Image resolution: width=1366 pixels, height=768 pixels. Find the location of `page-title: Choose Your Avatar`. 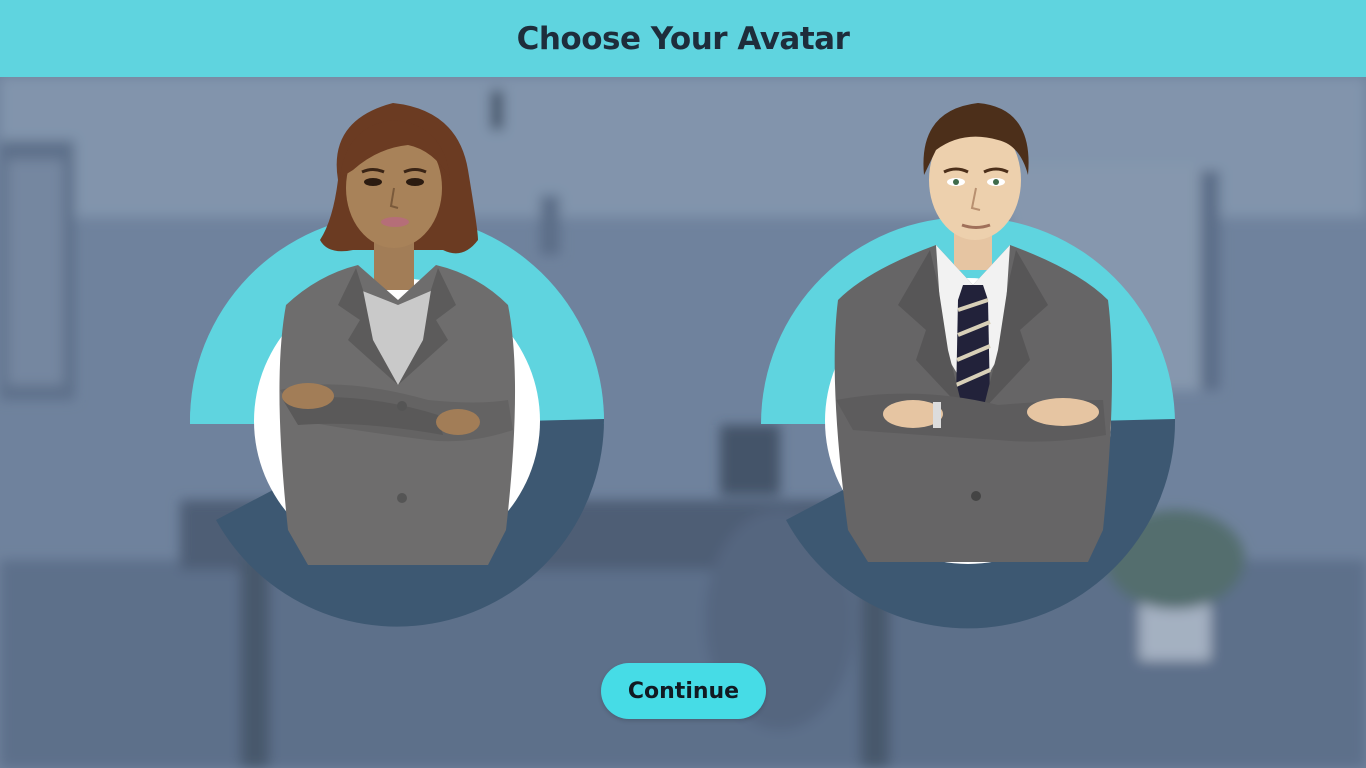

page-title: Choose Your Avatar is located at coordinates (683, 38).